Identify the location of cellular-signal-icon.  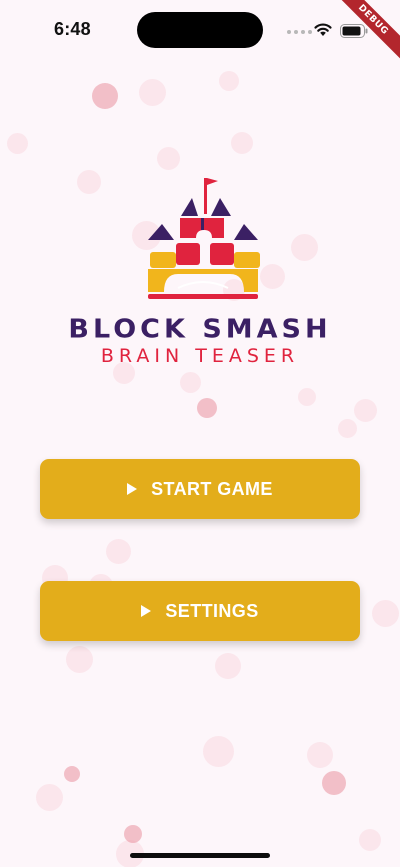
(299, 32).